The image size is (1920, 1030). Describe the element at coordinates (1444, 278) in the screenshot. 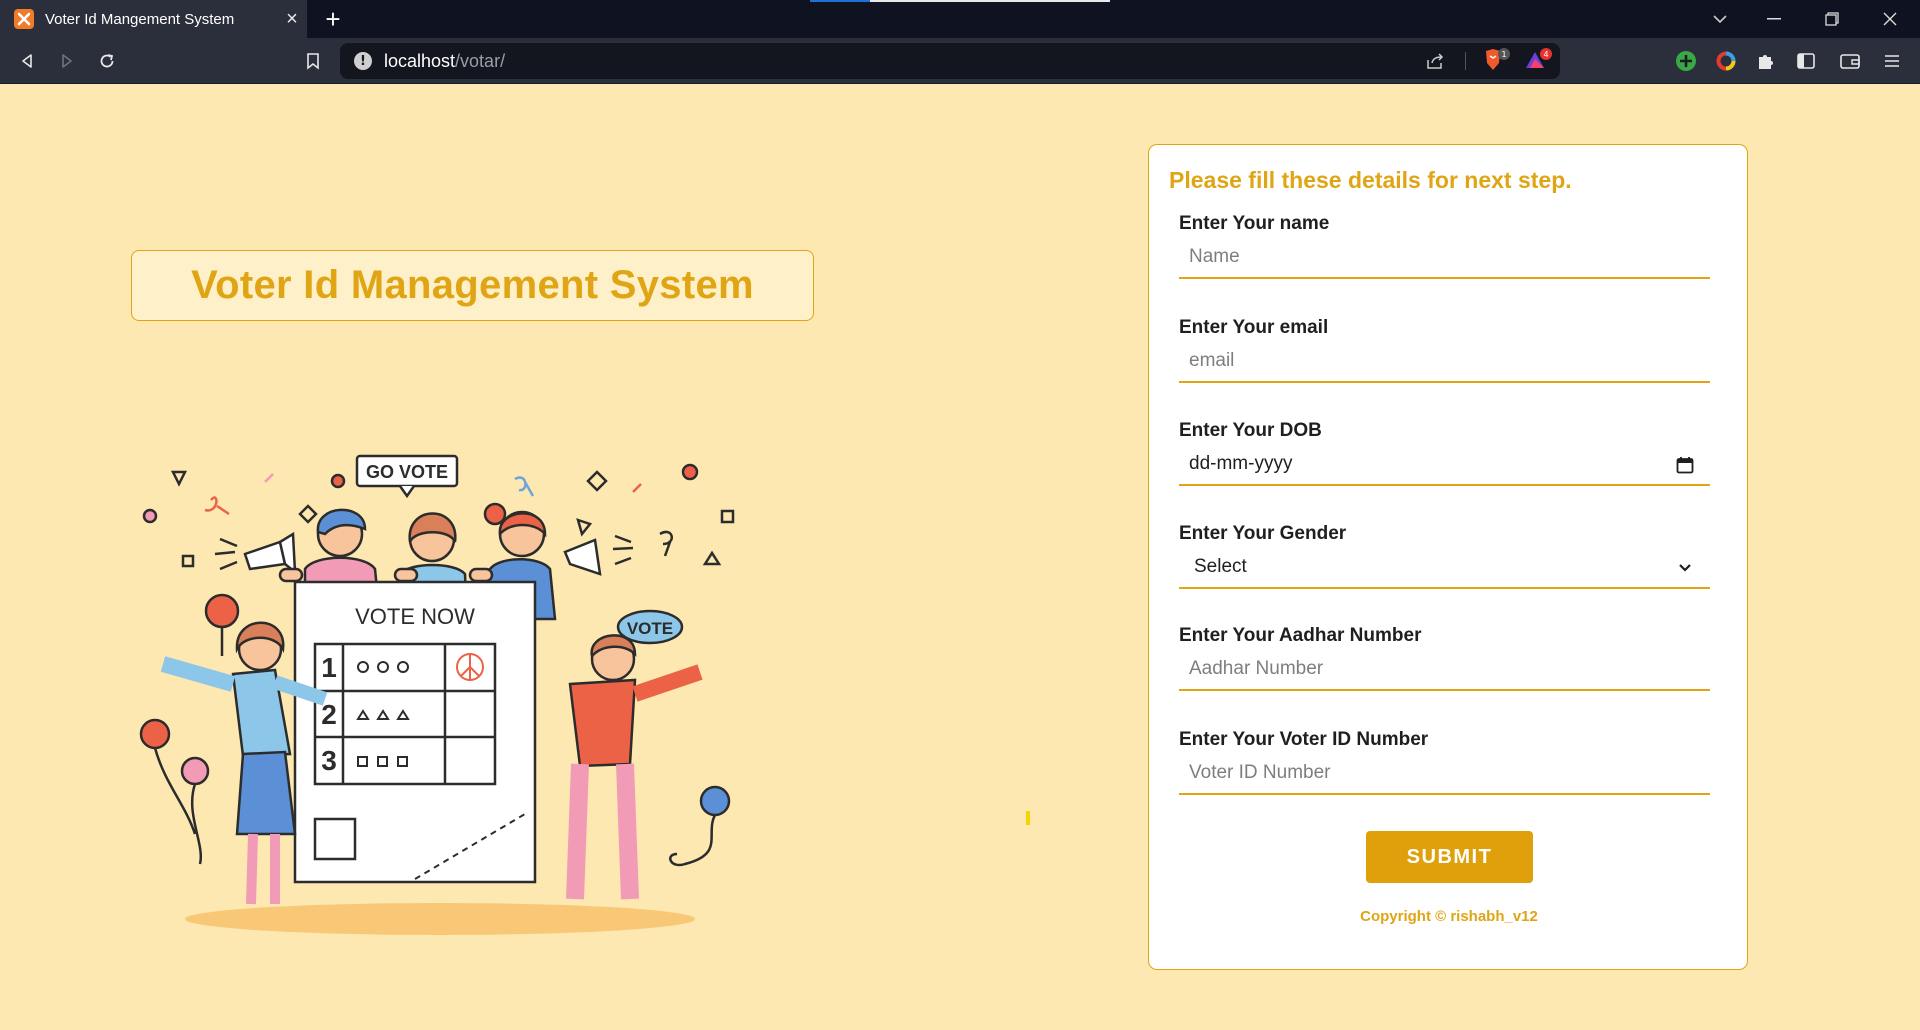

I see `name-underline` at that location.